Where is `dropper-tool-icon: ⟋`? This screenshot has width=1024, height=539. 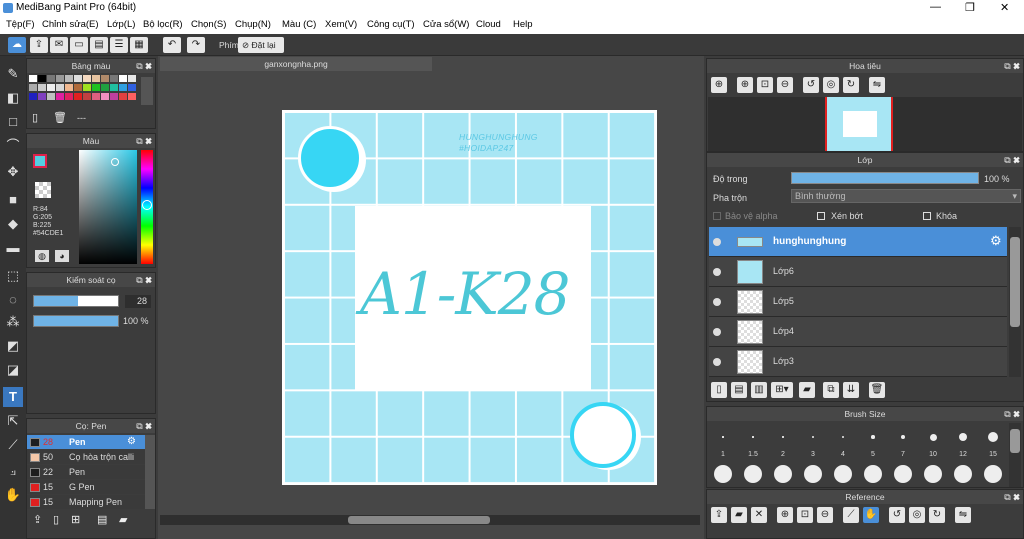 dropper-tool-icon: ⟋ is located at coordinates (13, 445).